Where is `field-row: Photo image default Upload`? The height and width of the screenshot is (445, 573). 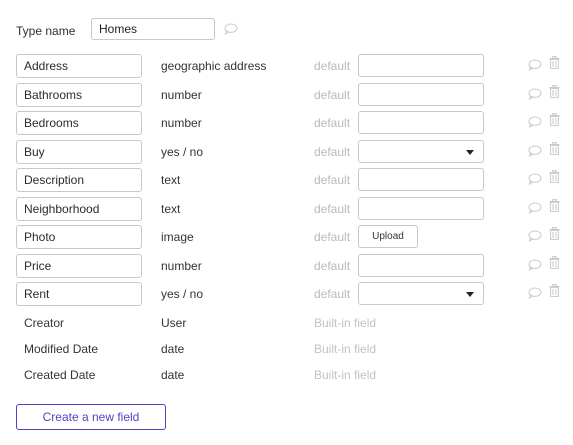
field-row: Photo image default Upload is located at coordinates (286, 237).